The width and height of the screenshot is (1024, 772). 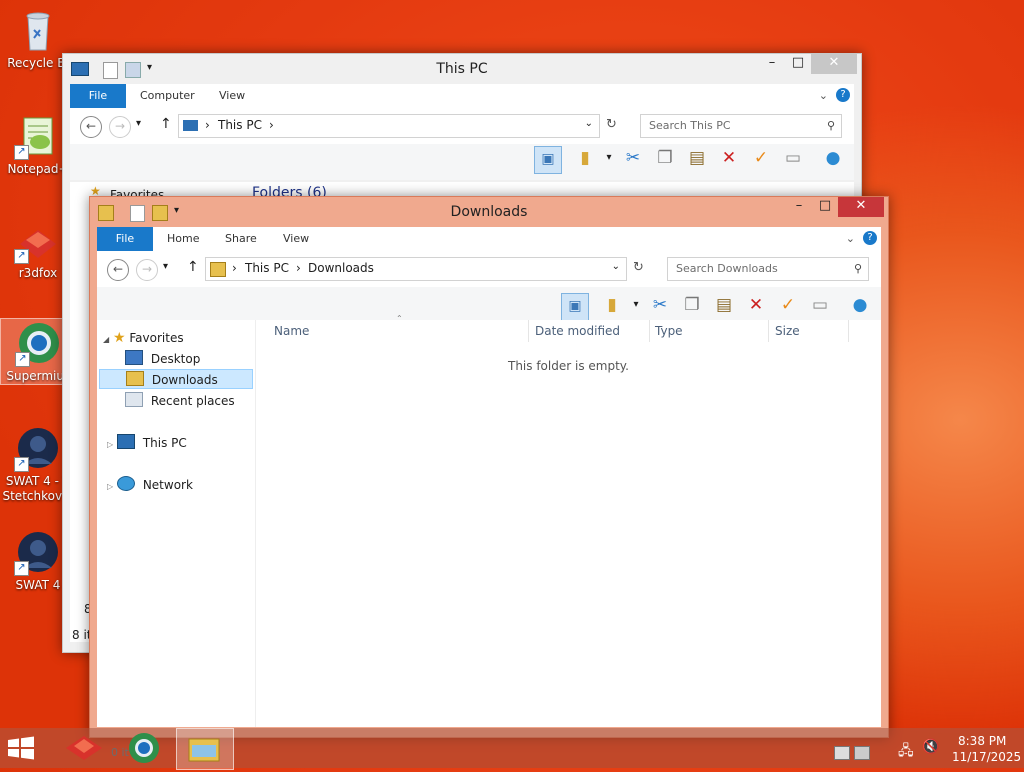 What do you see at coordinates (162, 359) in the screenshot?
I see `nav-desktop: Desktop` at bounding box center [162, 359].